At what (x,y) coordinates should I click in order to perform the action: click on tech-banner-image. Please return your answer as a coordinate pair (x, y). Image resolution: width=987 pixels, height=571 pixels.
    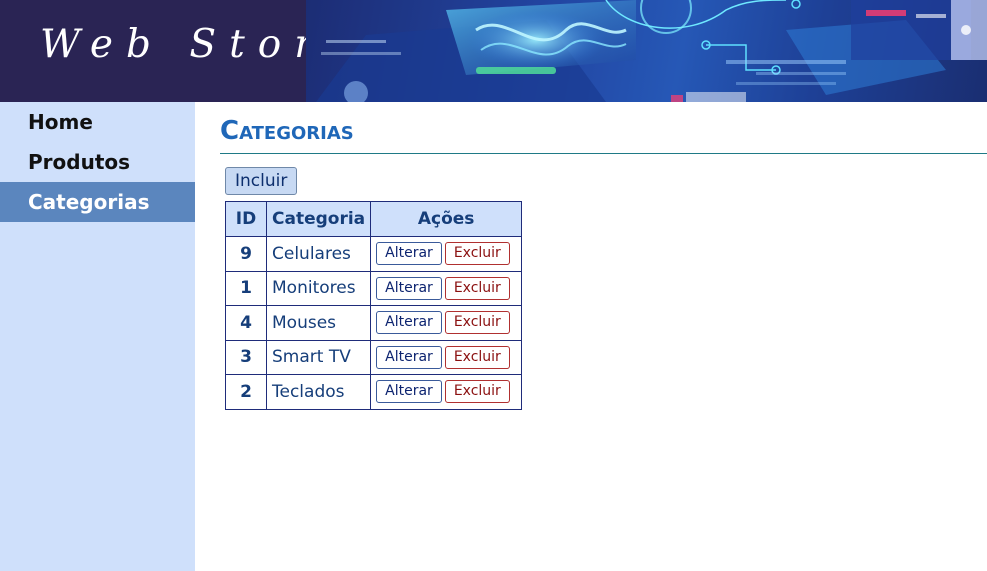
    Looking at the image, I should click on (646, 51).